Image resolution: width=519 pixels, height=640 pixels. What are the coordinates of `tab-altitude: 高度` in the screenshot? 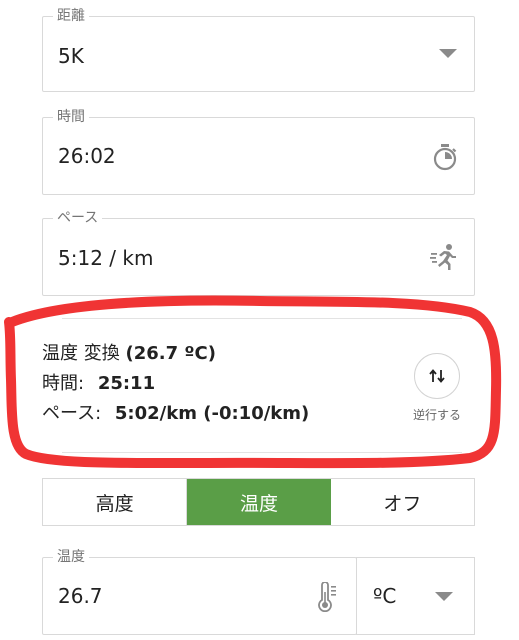 It's located at (115, 502).